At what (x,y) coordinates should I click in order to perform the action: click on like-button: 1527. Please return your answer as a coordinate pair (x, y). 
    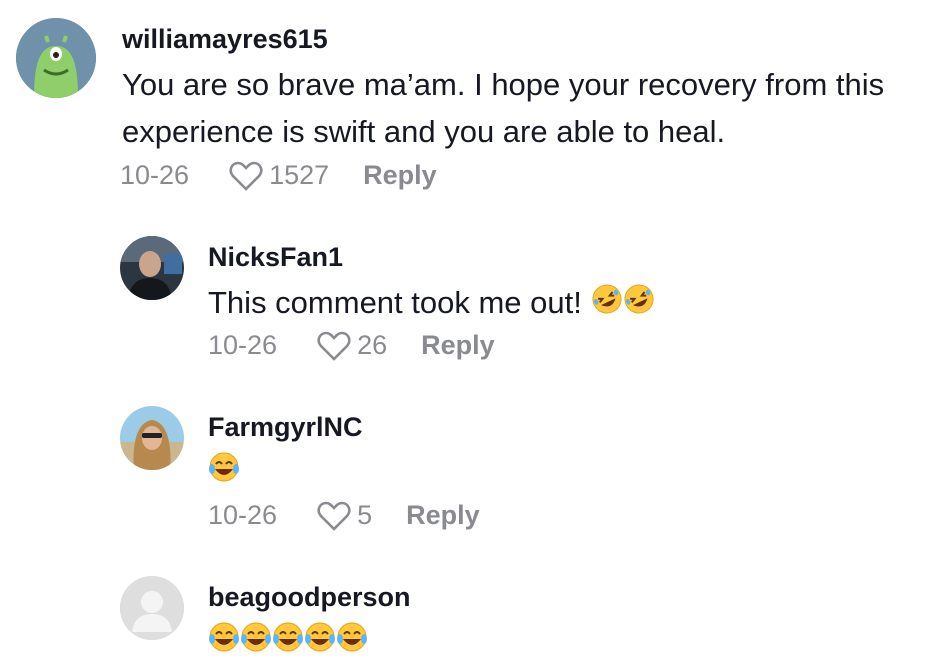
    Looking at the image, I should click on (279, 175).